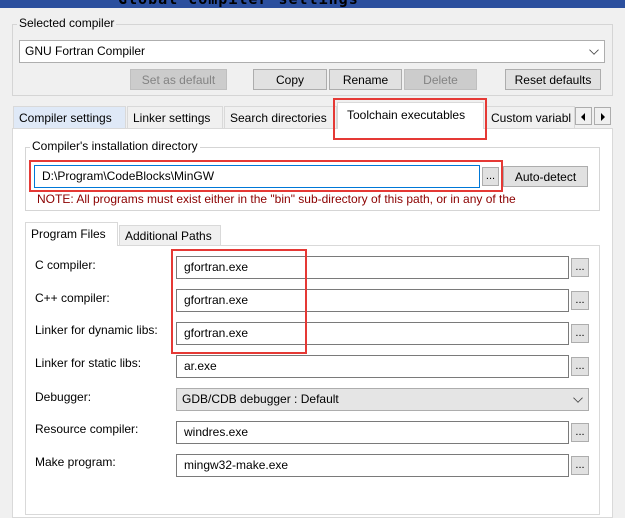 The width and height of the screenshot is (625, 518). What do you see at coordinates (67, 23) in the screenshot?
I see `selected-compiler-label: Selected compiler` at bounding box center [67, 23].